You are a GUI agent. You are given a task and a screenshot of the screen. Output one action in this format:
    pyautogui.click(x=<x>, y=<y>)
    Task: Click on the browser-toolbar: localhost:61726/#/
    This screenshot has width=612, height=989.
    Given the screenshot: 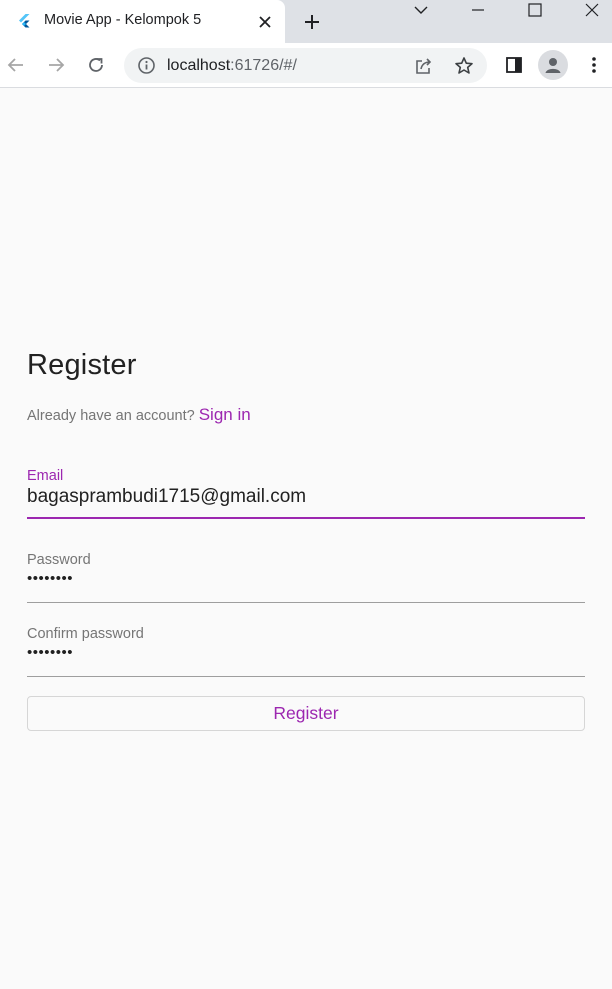 What is the action you would take?
    pyautogui.click(x=306, y=65)
    